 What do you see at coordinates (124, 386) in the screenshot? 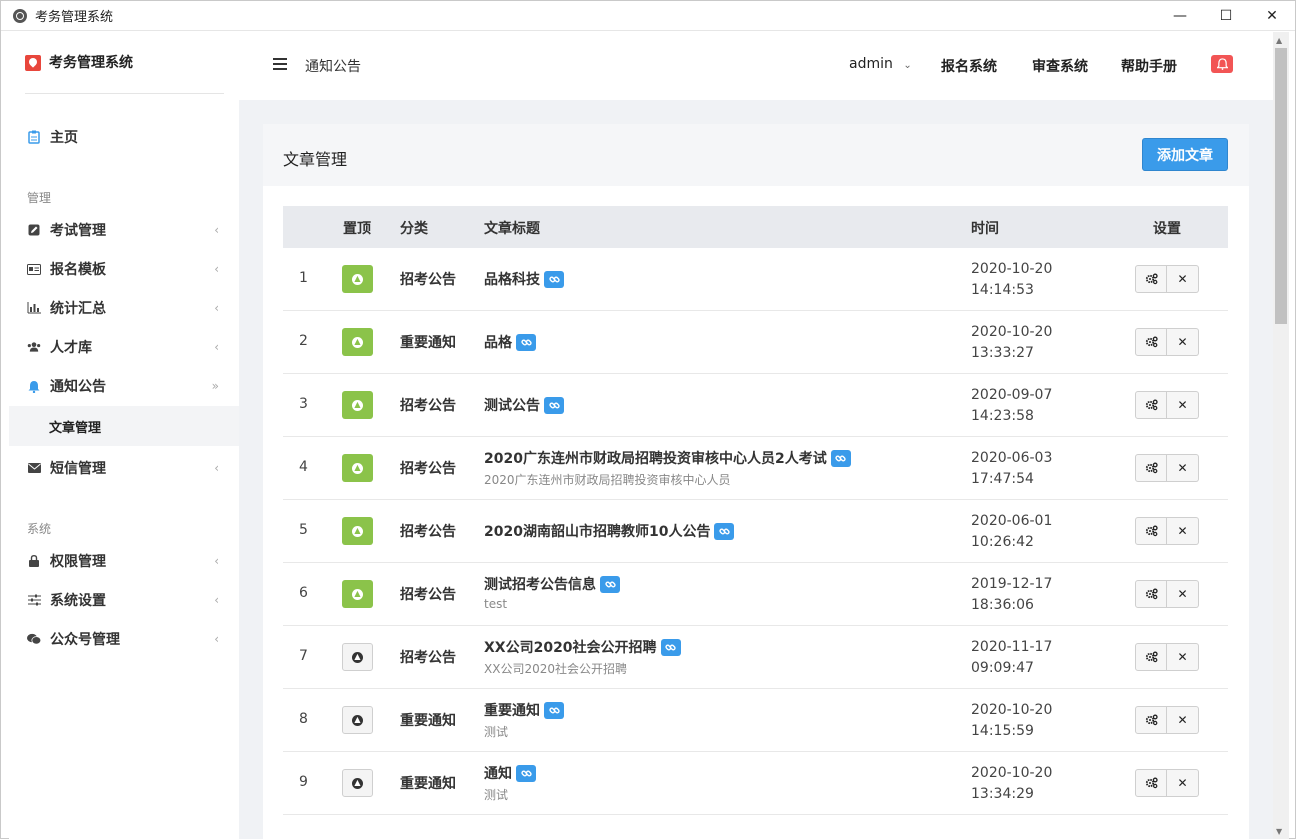
I see `sidebar-item-notice: 通知公告 »` at bounding box center [124, 386].